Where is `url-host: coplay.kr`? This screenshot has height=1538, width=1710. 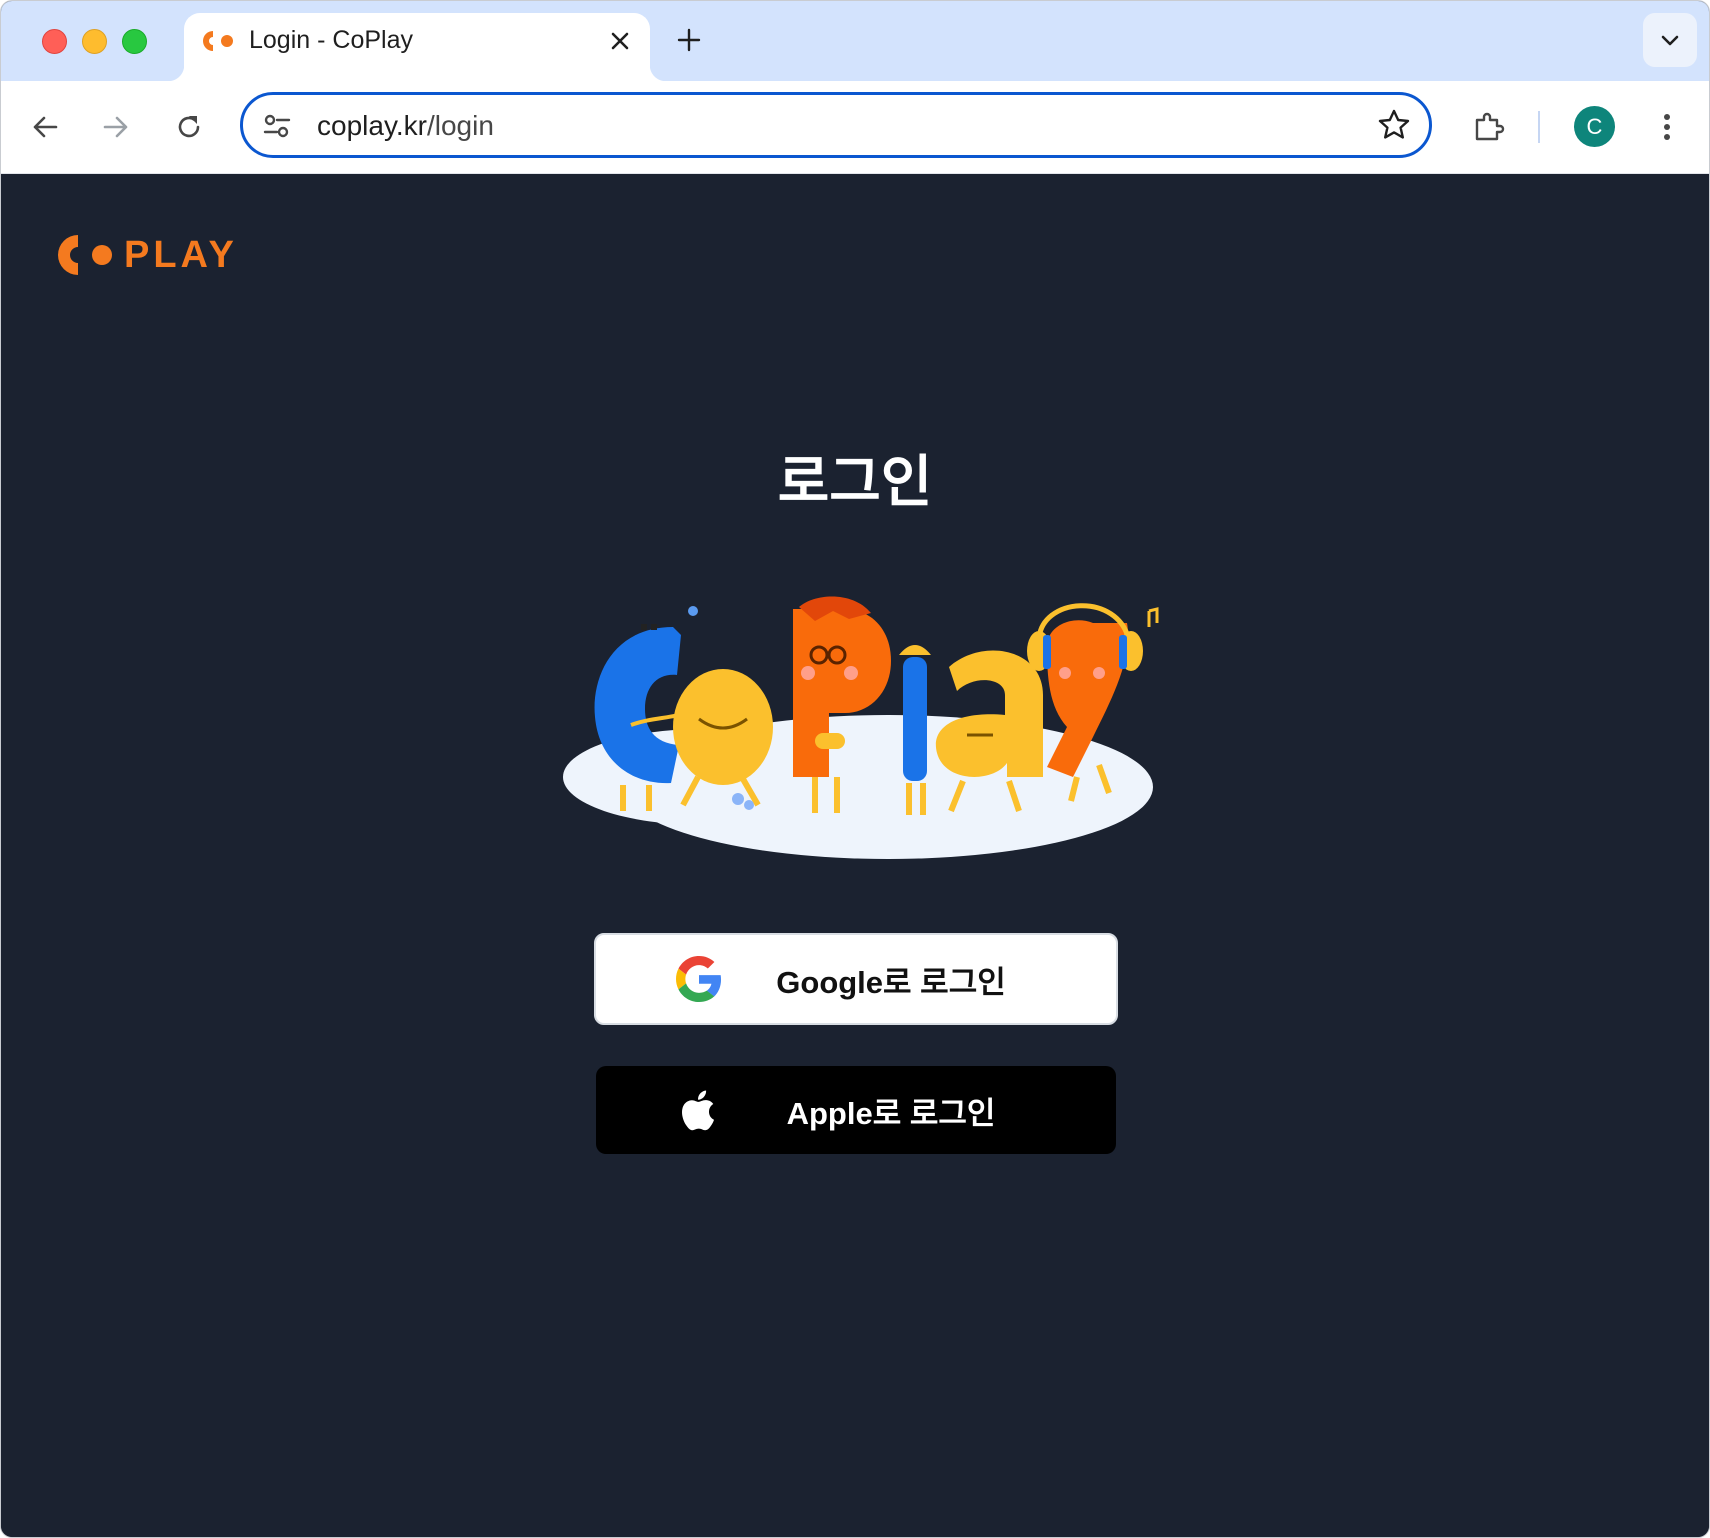
url-host: coplay.kr is located at coordinates (372, 125).